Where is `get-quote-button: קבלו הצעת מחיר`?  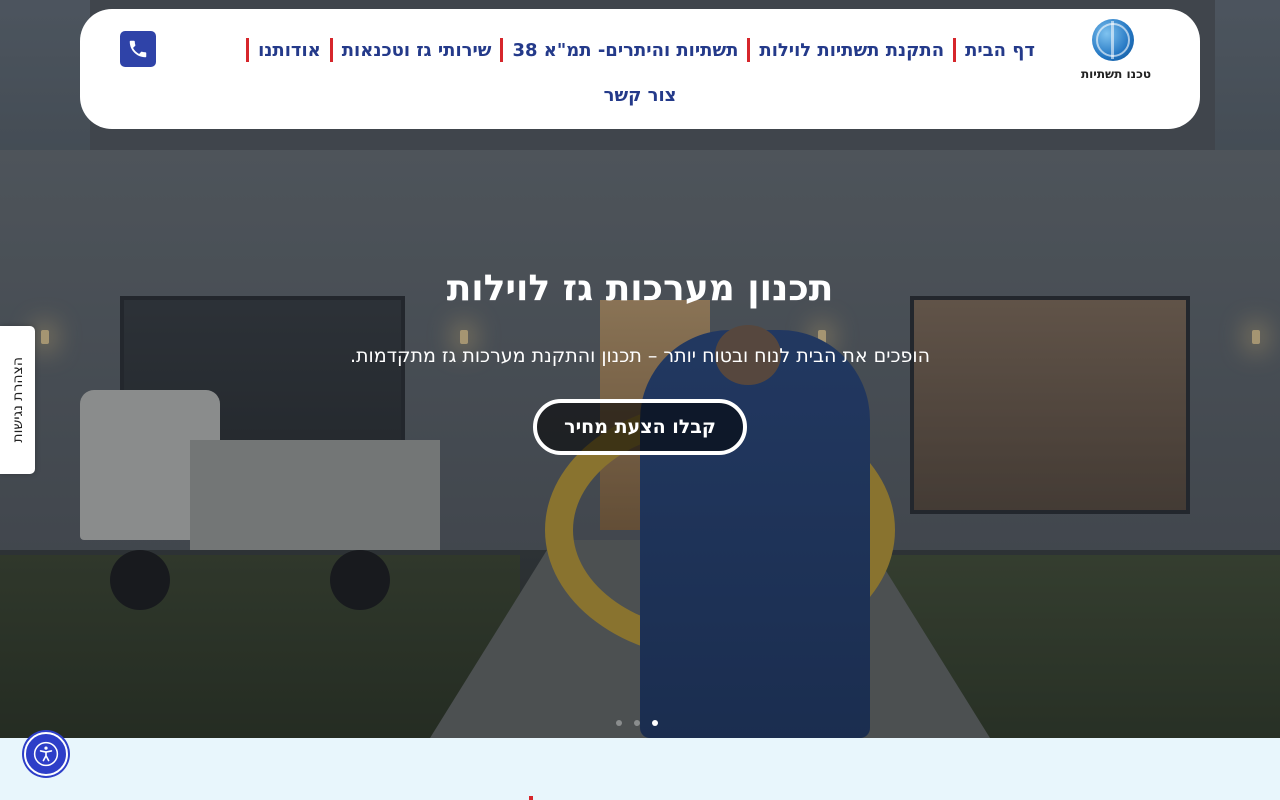
get-quote-button: קבלו הצעת מחיר is located at coordinates (640, 427).